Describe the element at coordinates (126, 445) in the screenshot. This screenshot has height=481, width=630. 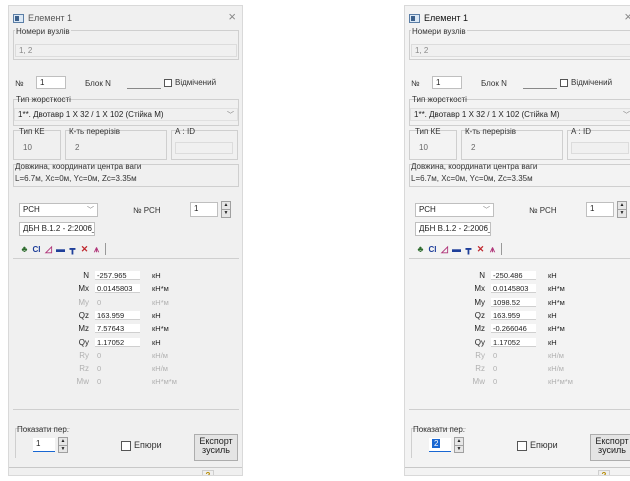
I see `checkbox-icon` at that location.